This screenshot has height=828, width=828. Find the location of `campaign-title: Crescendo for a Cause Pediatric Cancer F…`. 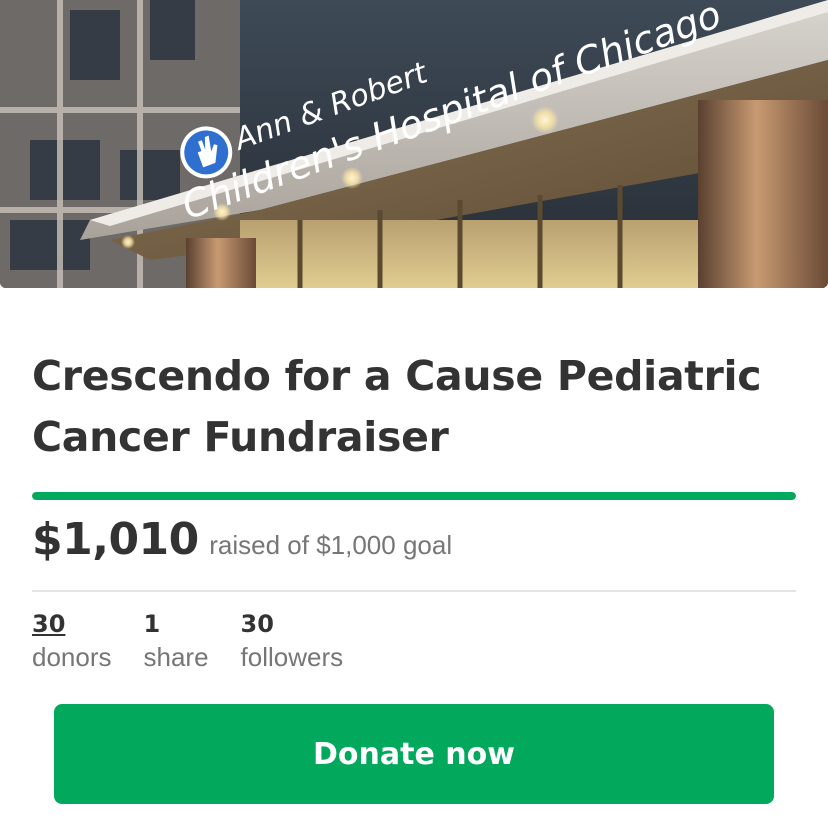

campaign-title: Crescendo for a Cause Pediatric Cancer F… is located at coordinates (397, 406).